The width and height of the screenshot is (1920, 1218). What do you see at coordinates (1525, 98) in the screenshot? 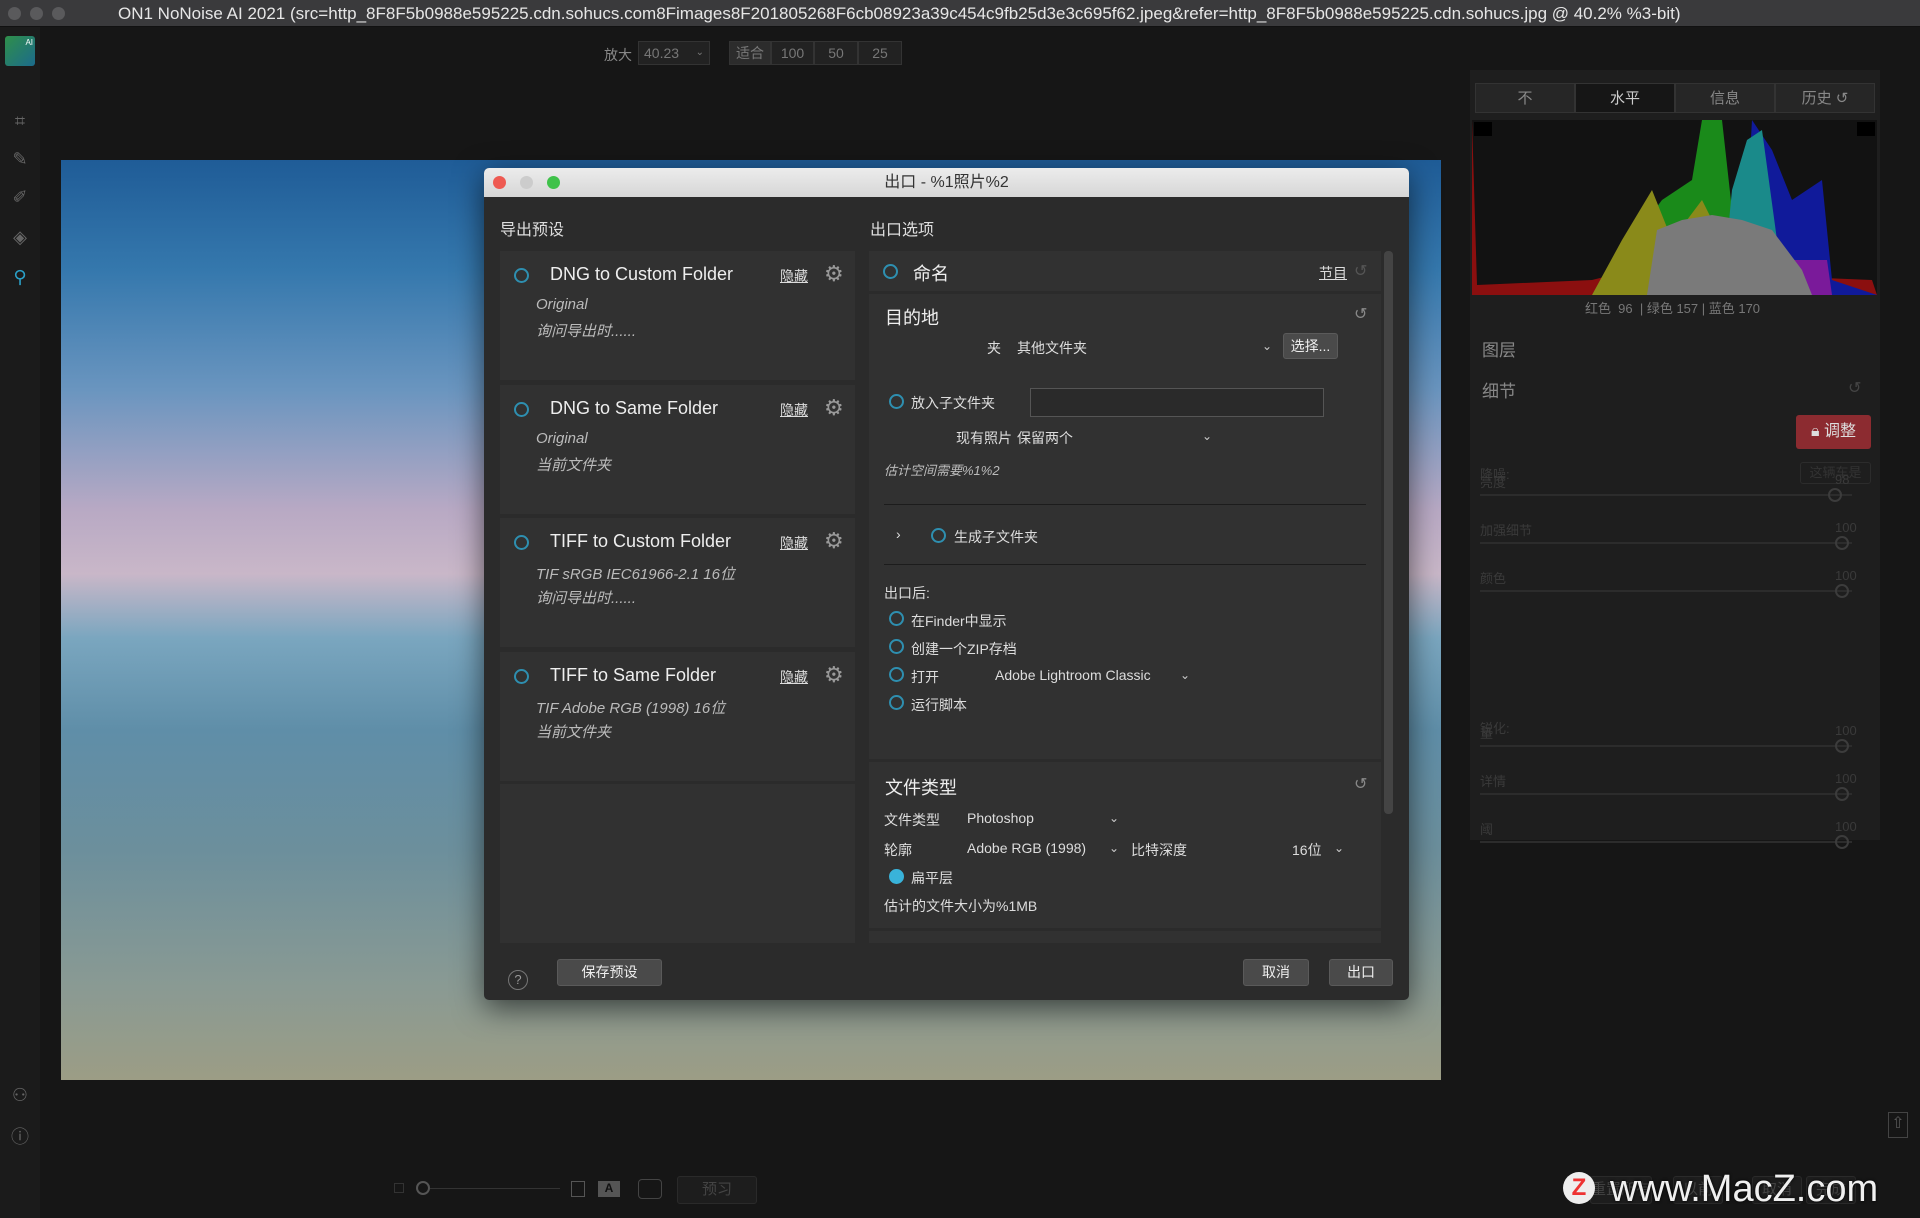
I see `tab-none: 不` at bounding box center [1525, 98].